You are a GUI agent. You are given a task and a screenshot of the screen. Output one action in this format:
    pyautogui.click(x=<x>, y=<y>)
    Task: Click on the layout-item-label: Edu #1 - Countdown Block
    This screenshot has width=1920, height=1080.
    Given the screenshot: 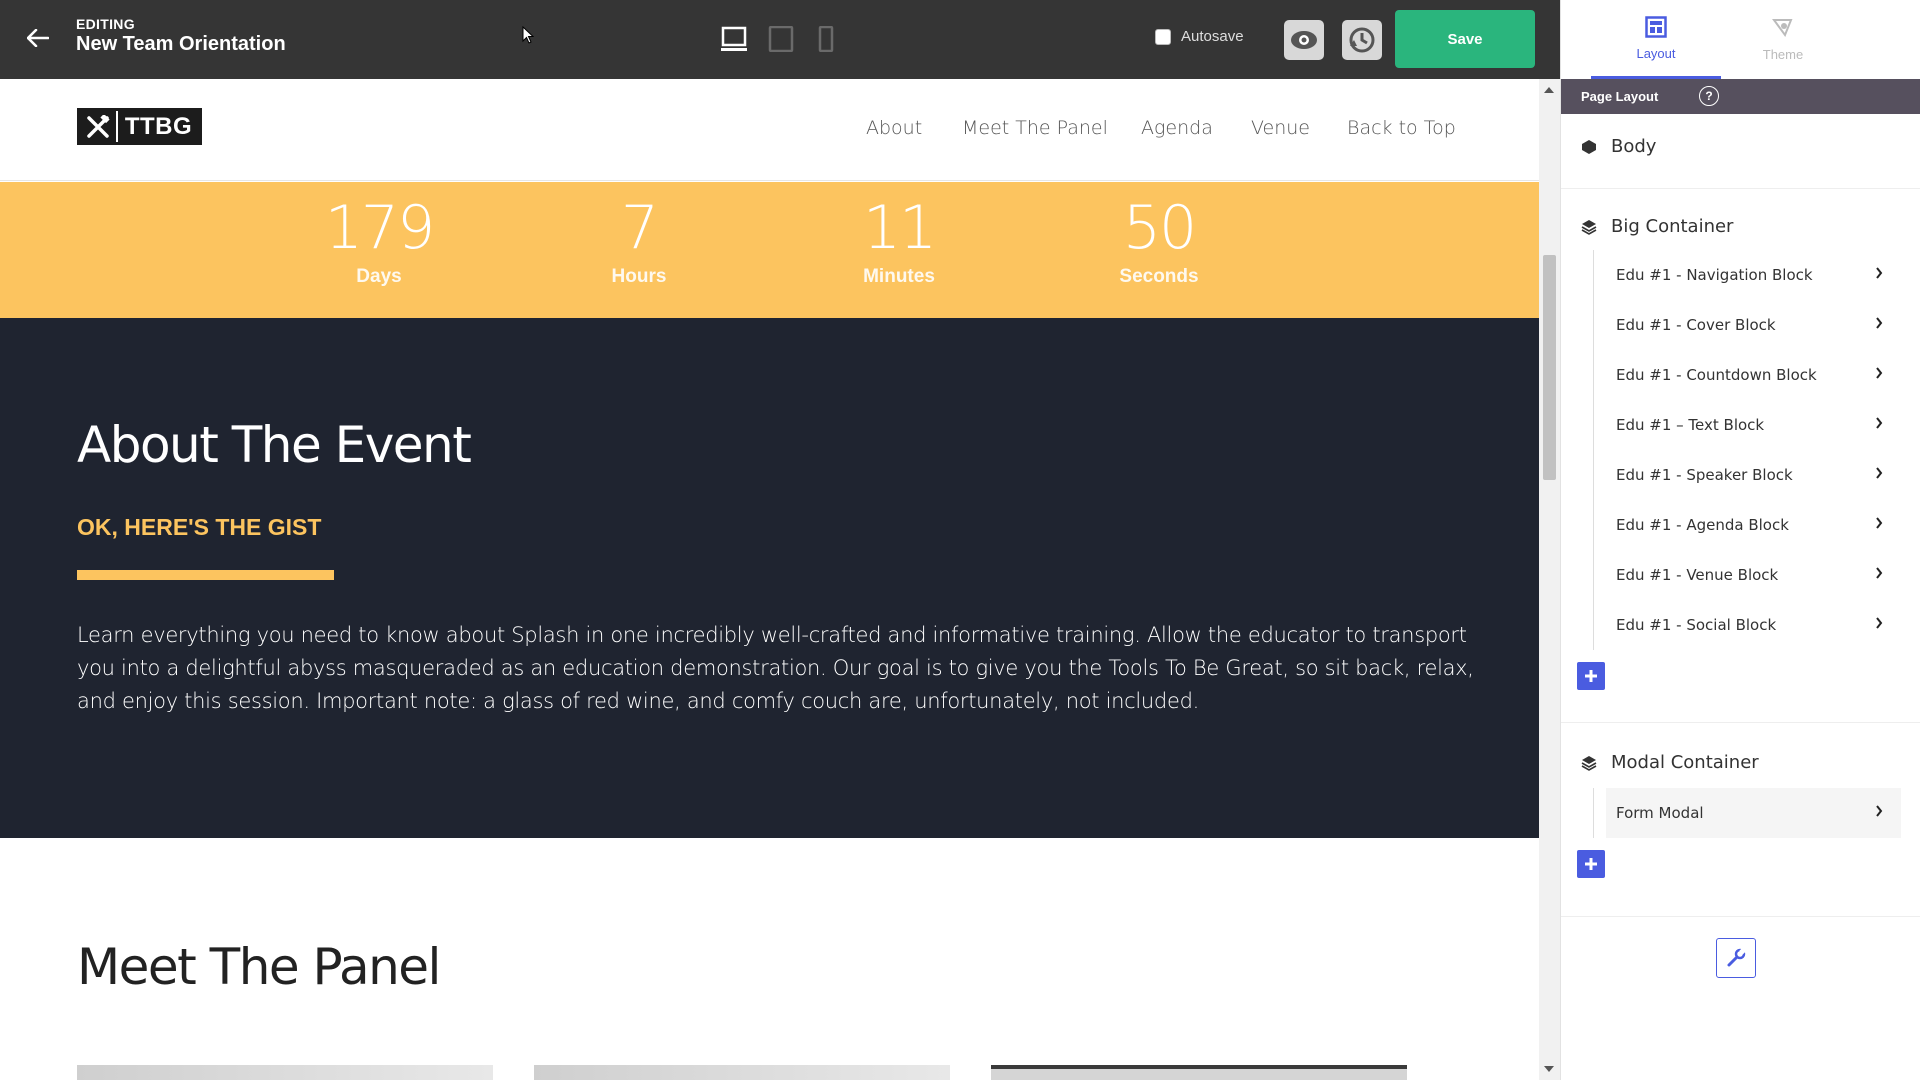 What is the action you would take?
    pyautogui.click(x=1716, y=375)
    